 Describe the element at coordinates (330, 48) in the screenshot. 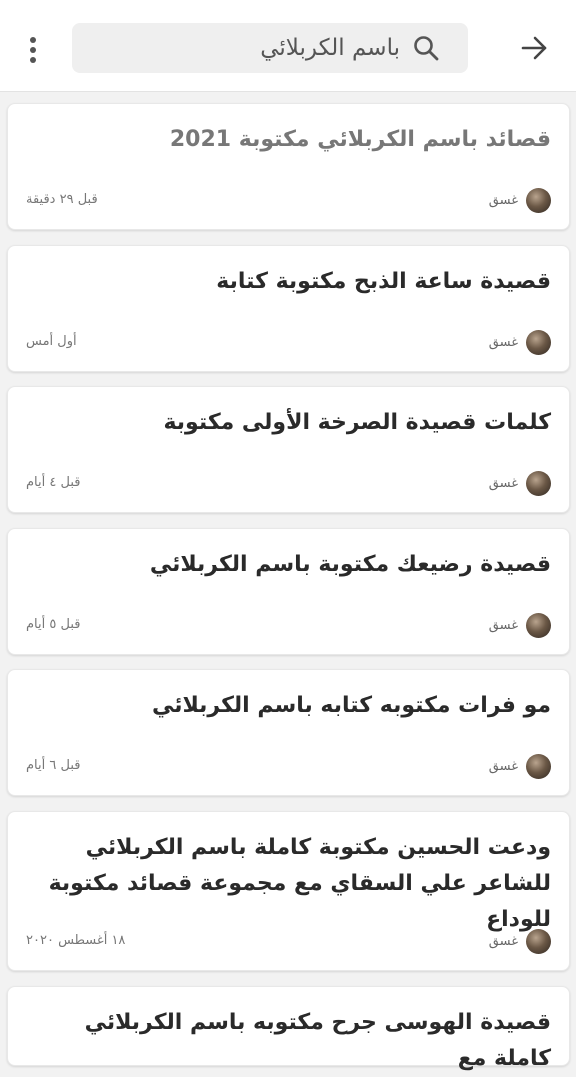

I see `search-query: باسم الكربلائي` at that location.